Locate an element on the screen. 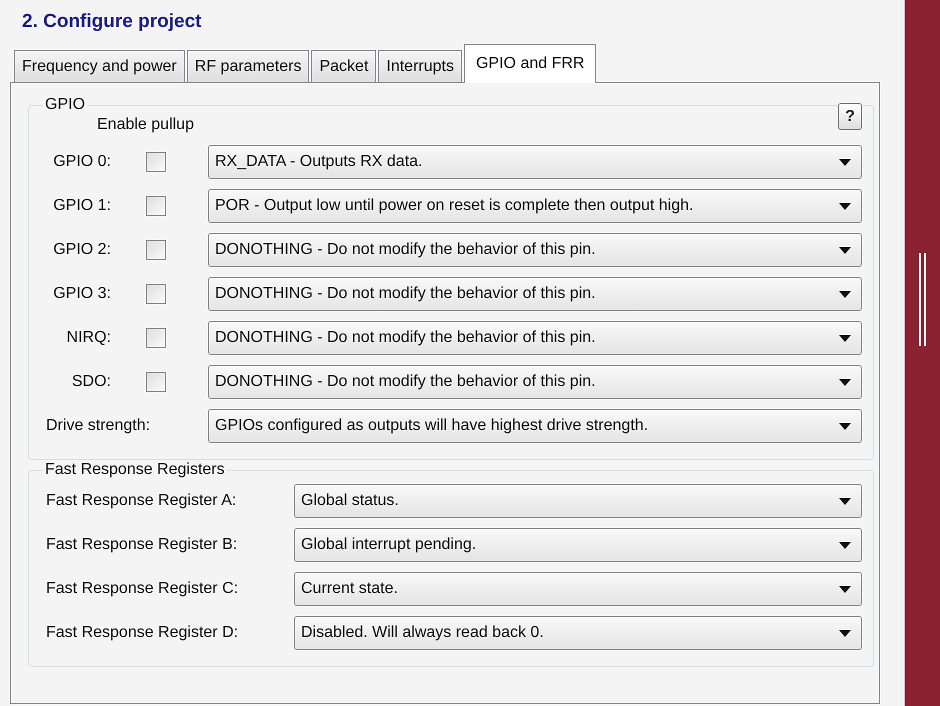  tab: Frequency and power is located at coordinates (99, 66).